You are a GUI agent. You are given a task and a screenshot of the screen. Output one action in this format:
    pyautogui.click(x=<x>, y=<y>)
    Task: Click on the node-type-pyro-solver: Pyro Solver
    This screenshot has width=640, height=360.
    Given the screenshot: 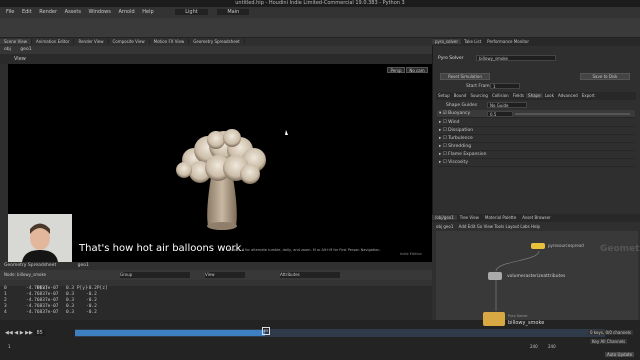 What is the action you would take?
    pyautogui.click(x=518, y=316)
    